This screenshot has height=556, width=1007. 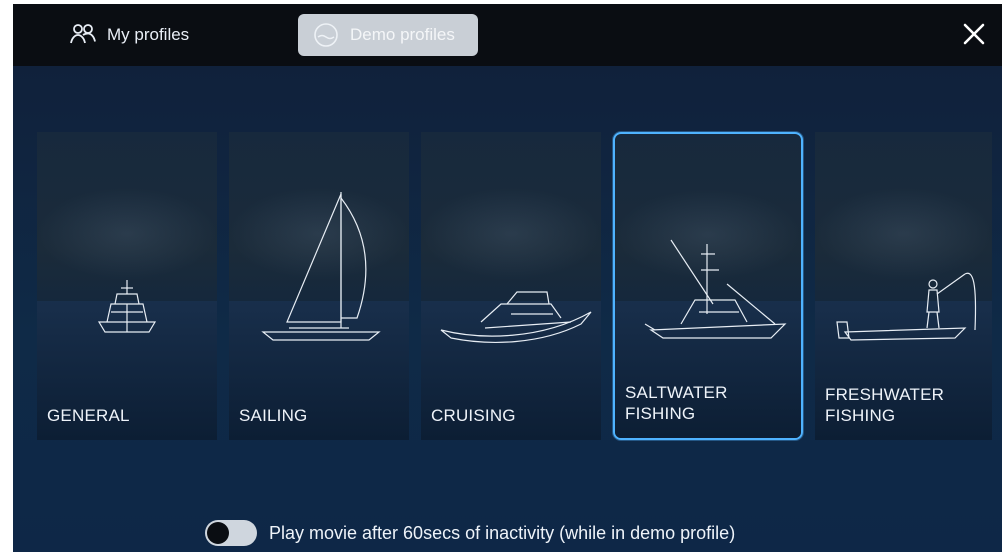 What do you see at coordinates (83, 35) in the screenshot?
I see `users-icon` at bounding box center [83, 35].